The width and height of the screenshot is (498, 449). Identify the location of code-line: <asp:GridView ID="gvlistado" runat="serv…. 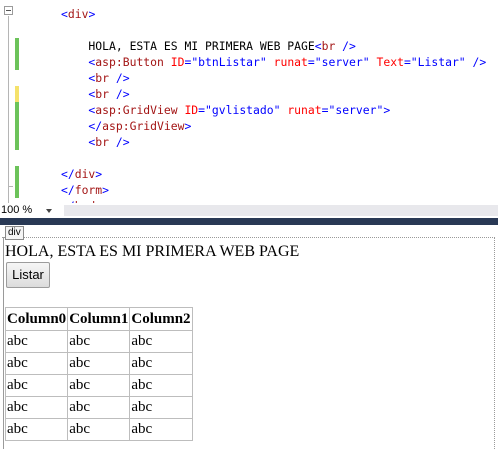
(225, 110).